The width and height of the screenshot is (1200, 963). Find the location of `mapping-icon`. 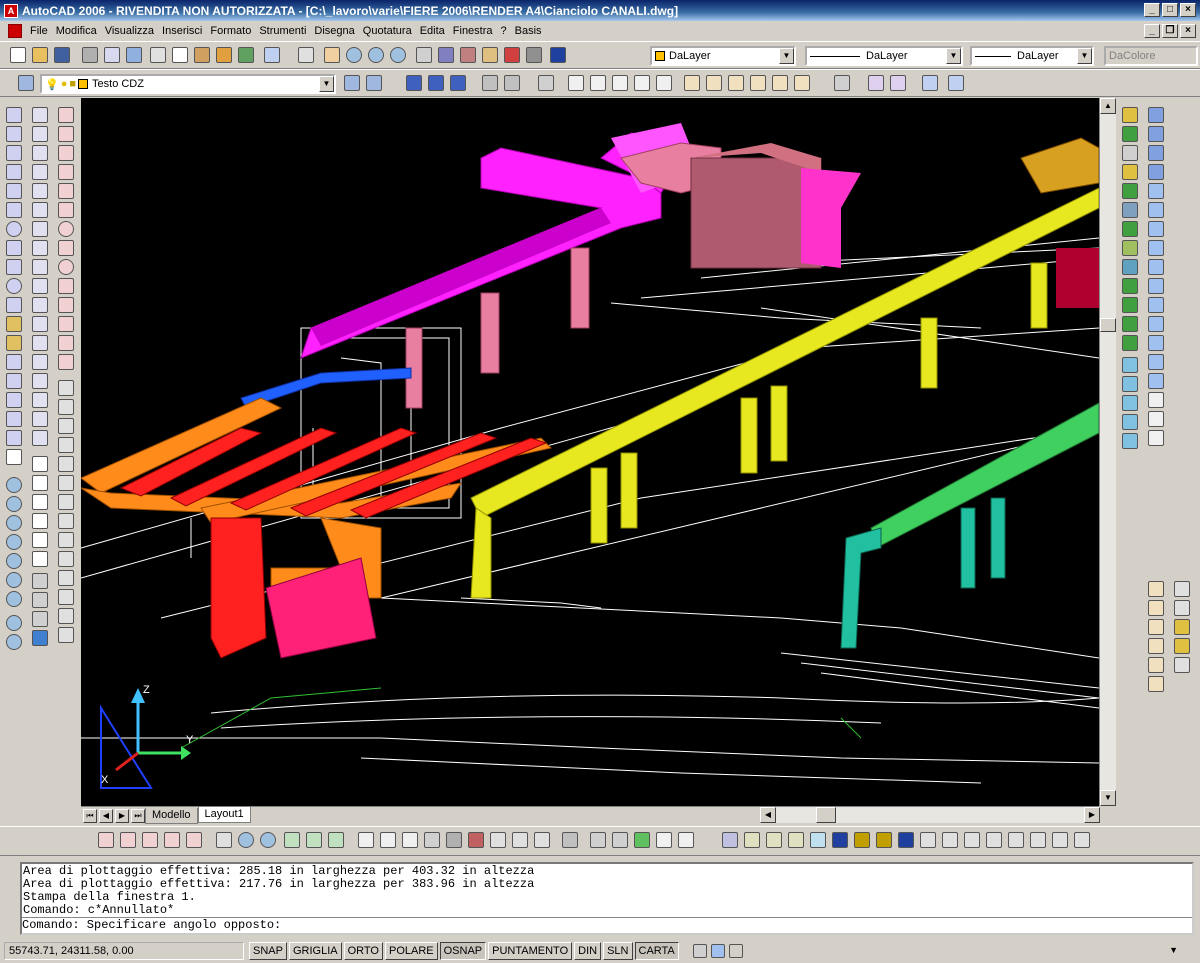

mapping-icon is located at coordinates (1130, 229).